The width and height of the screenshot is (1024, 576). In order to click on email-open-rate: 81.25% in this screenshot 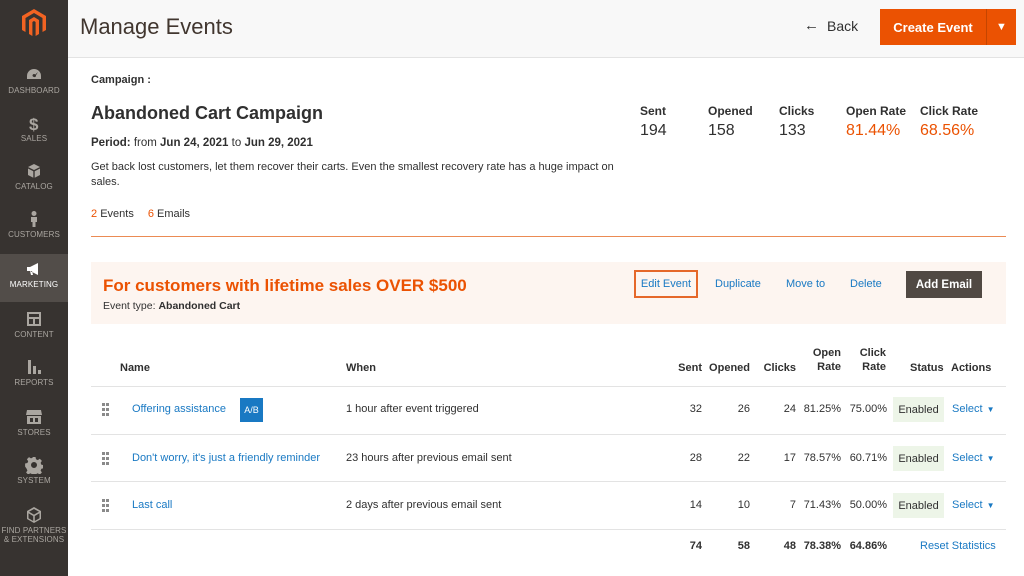, I will do `click(822, 409)`.